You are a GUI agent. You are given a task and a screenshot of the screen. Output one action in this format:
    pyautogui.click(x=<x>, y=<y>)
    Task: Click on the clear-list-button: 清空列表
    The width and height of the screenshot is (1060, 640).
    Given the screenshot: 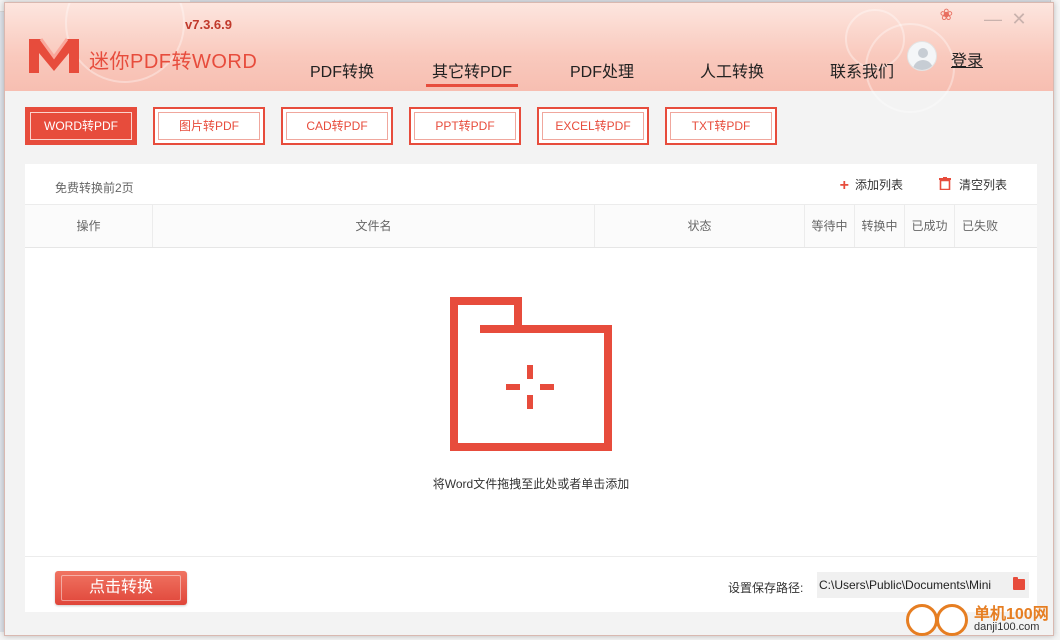 What is the action you would take?
    pyautogui.click(x=972, y=185)
    